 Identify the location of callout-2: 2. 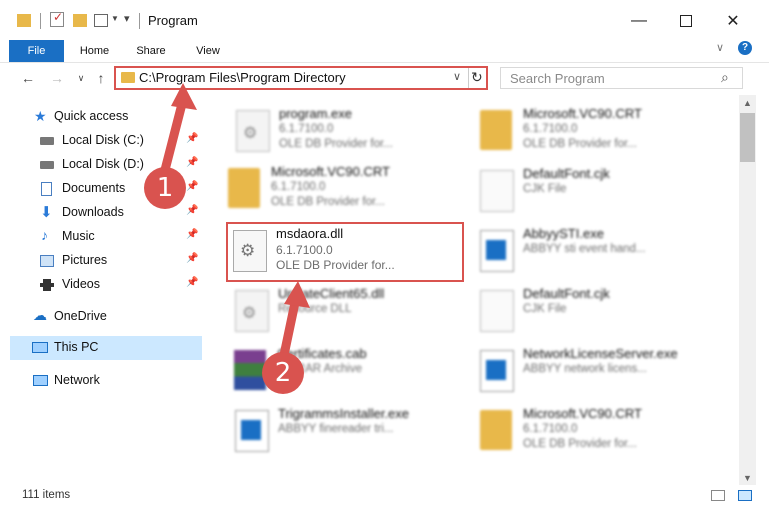
(283, 373).